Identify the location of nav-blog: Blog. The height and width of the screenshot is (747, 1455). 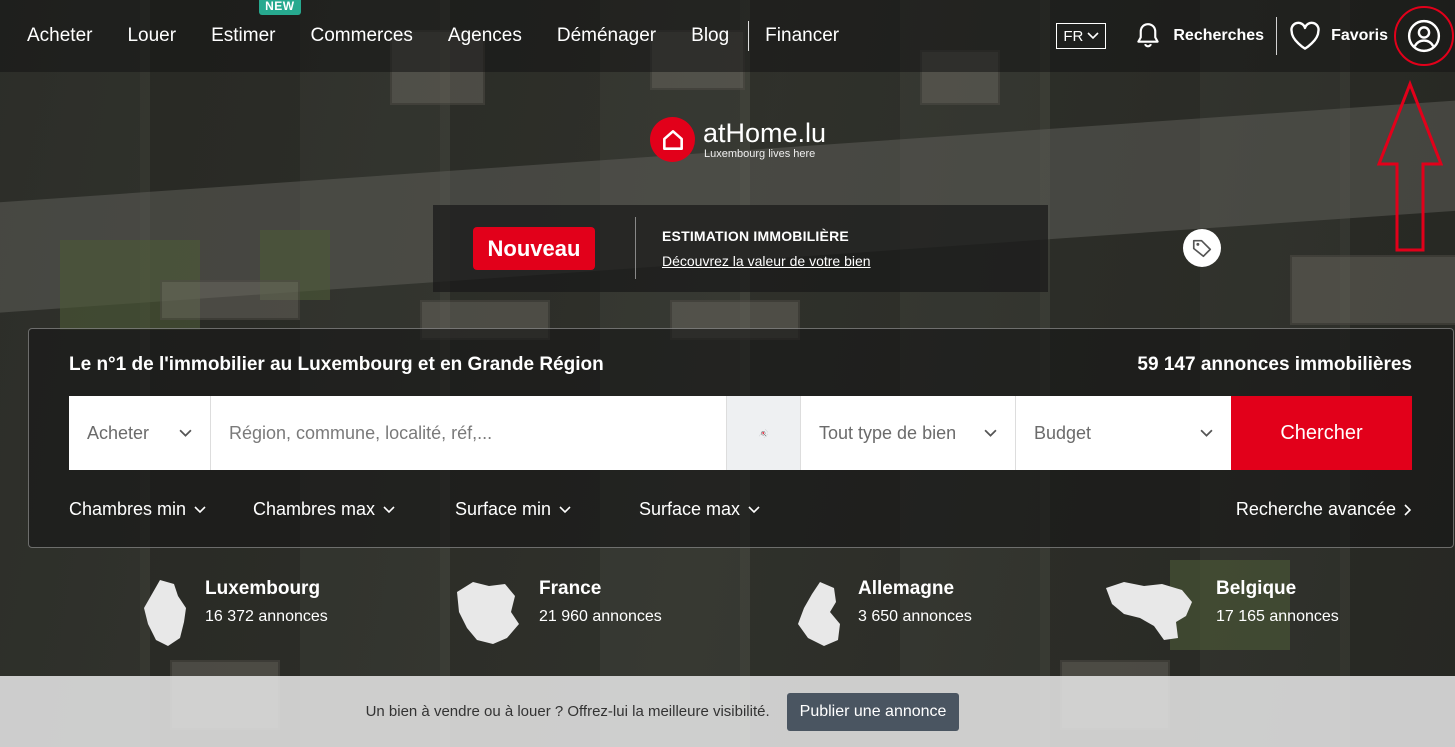
(710, 36).